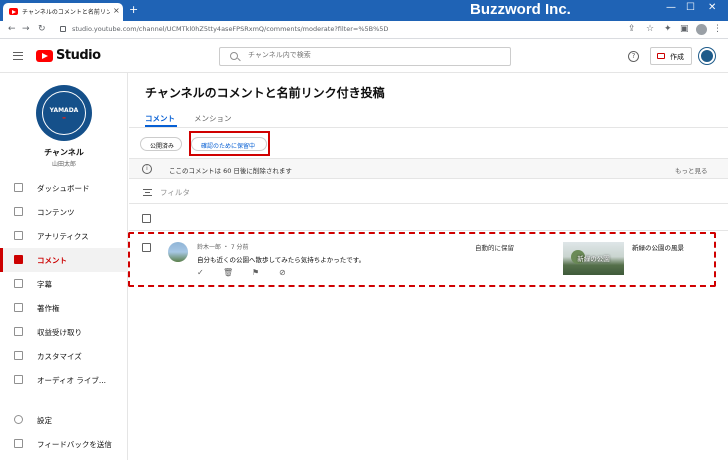 This screenshot has height=460, width=728. What do you see at coordinates (44, 420) in the screenshot?
I see `sidebar-item-label: 設定` at bounding box center [44, 420].